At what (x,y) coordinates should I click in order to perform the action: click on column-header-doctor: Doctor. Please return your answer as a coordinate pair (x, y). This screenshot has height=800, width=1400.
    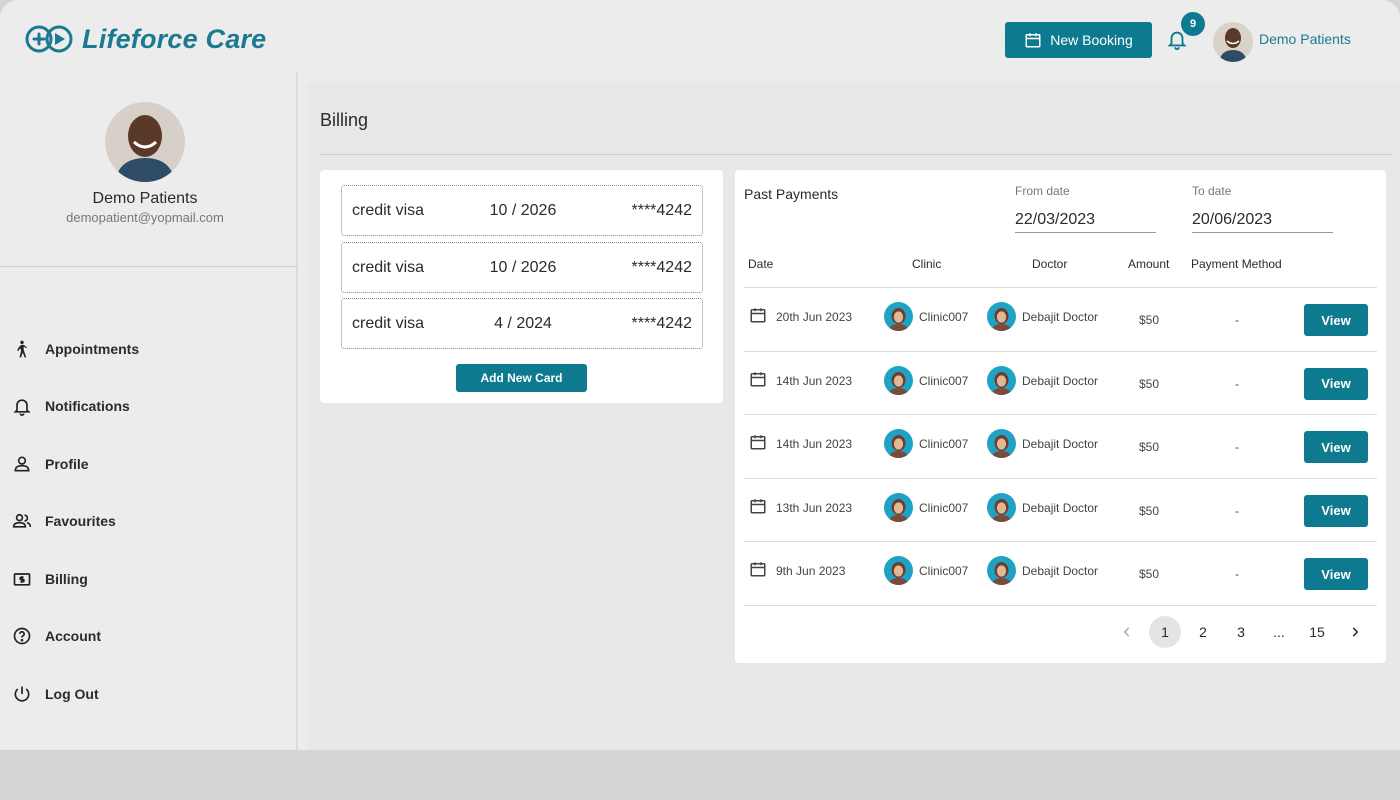
    Looking at the image, I should click on (1050, 264).